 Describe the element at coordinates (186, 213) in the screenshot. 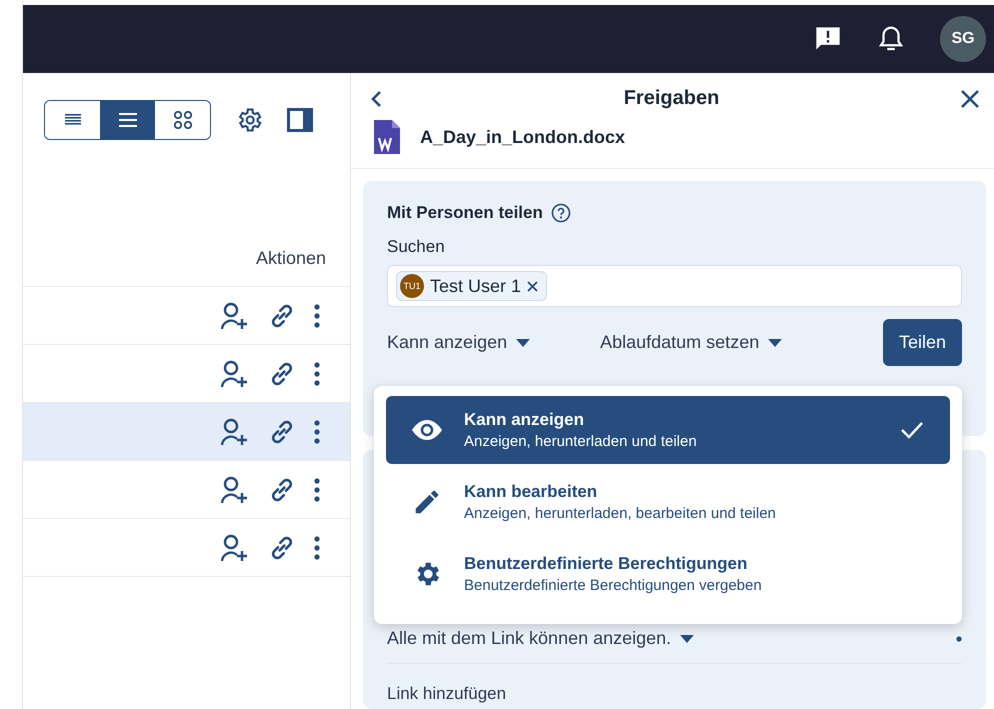

I see `column-header: Aktionen` at that location.